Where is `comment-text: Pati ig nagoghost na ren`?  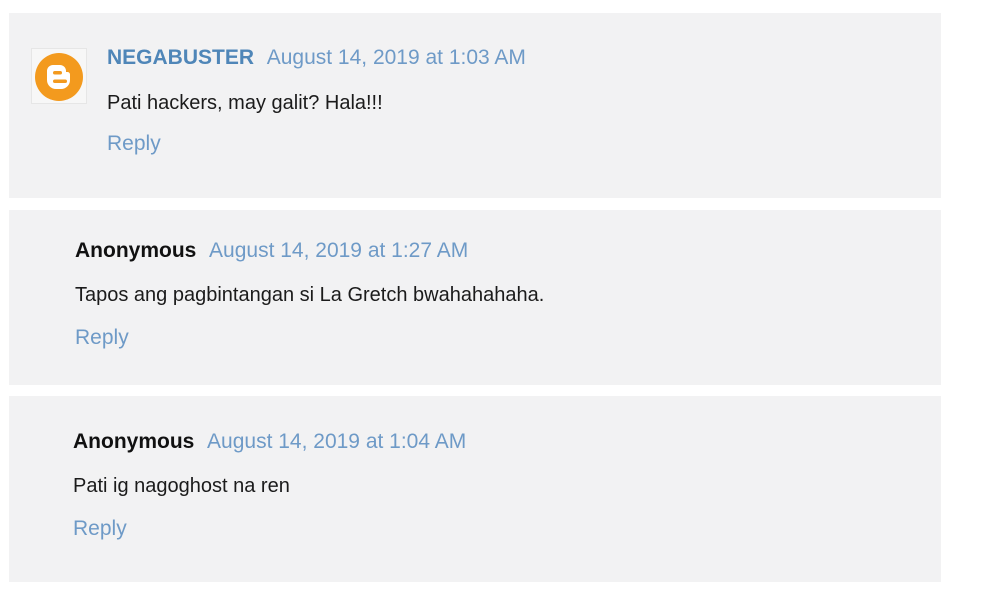
comment-text: Pati ig nagoghost na ren is located at coordinates (181, 486).